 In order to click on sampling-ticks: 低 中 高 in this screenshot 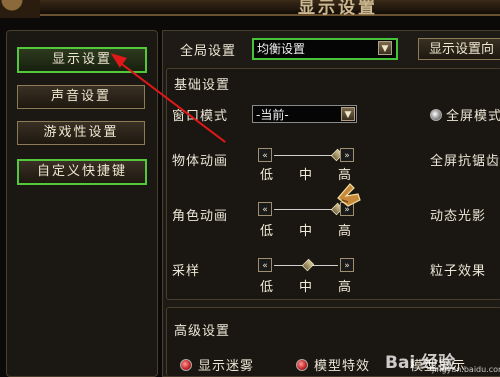, I will do `click(308, 285)`.